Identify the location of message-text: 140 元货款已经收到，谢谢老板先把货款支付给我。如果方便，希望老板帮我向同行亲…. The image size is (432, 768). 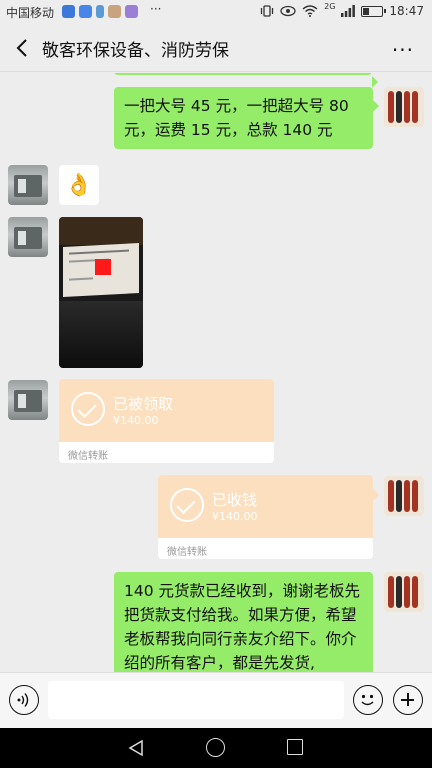
(242, 627).